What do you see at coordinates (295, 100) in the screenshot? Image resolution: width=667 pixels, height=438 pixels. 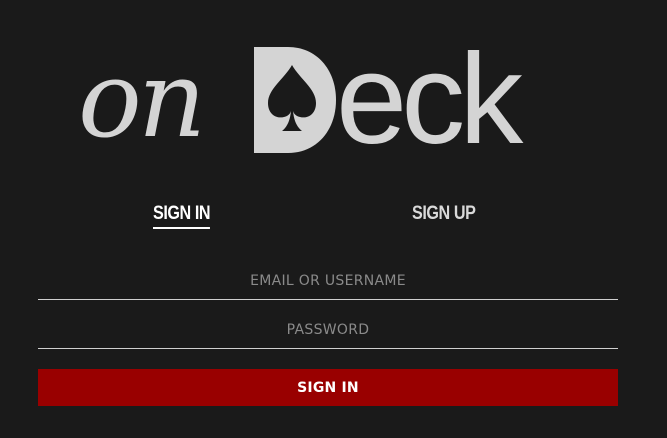 I see `logo-letter-d` at bounding box center [295, 100].